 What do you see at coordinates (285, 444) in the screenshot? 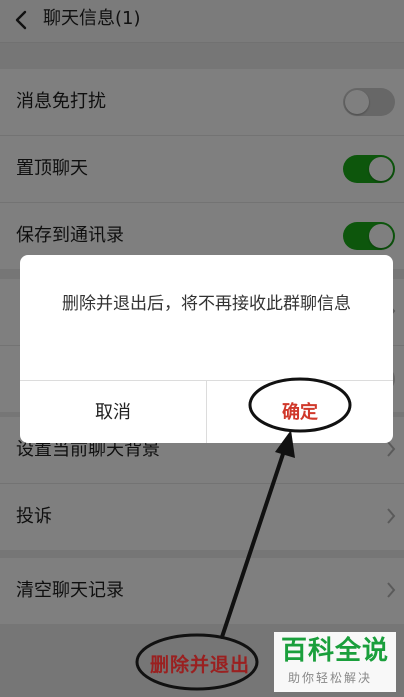
I see `annotation-arrowhead-icon` at bounding box center [285, 444].